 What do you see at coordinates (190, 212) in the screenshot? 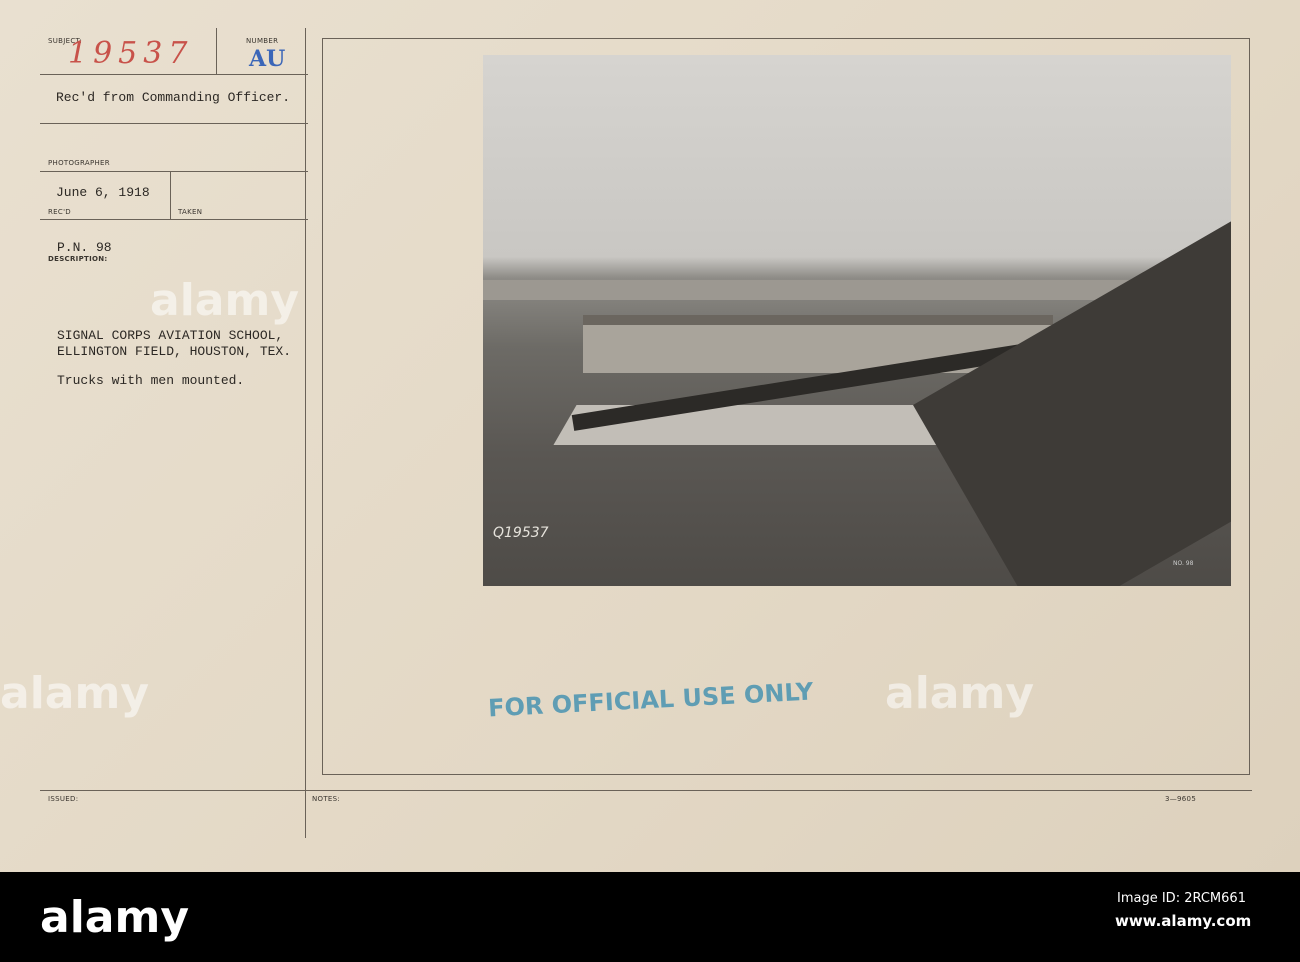
I see `taken-label: TAKEN` at bounding box center [190, 212].